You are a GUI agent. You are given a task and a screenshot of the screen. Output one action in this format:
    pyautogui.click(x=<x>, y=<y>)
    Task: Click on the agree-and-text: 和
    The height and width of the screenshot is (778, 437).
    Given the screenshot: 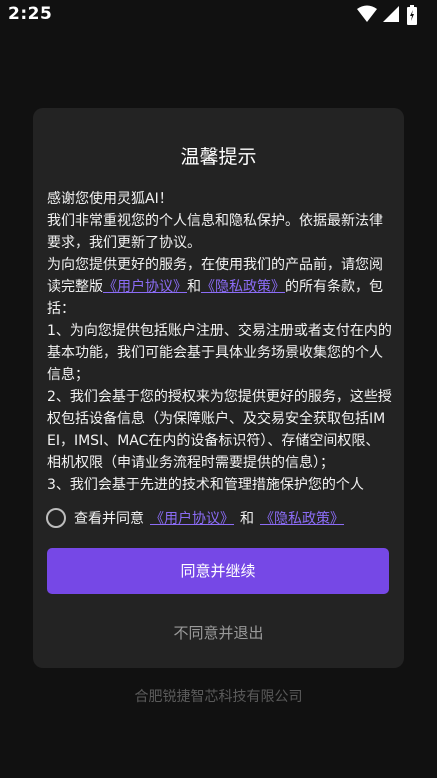 What is the action you would take?
    pyautogui.click(x=247, y=519)
    